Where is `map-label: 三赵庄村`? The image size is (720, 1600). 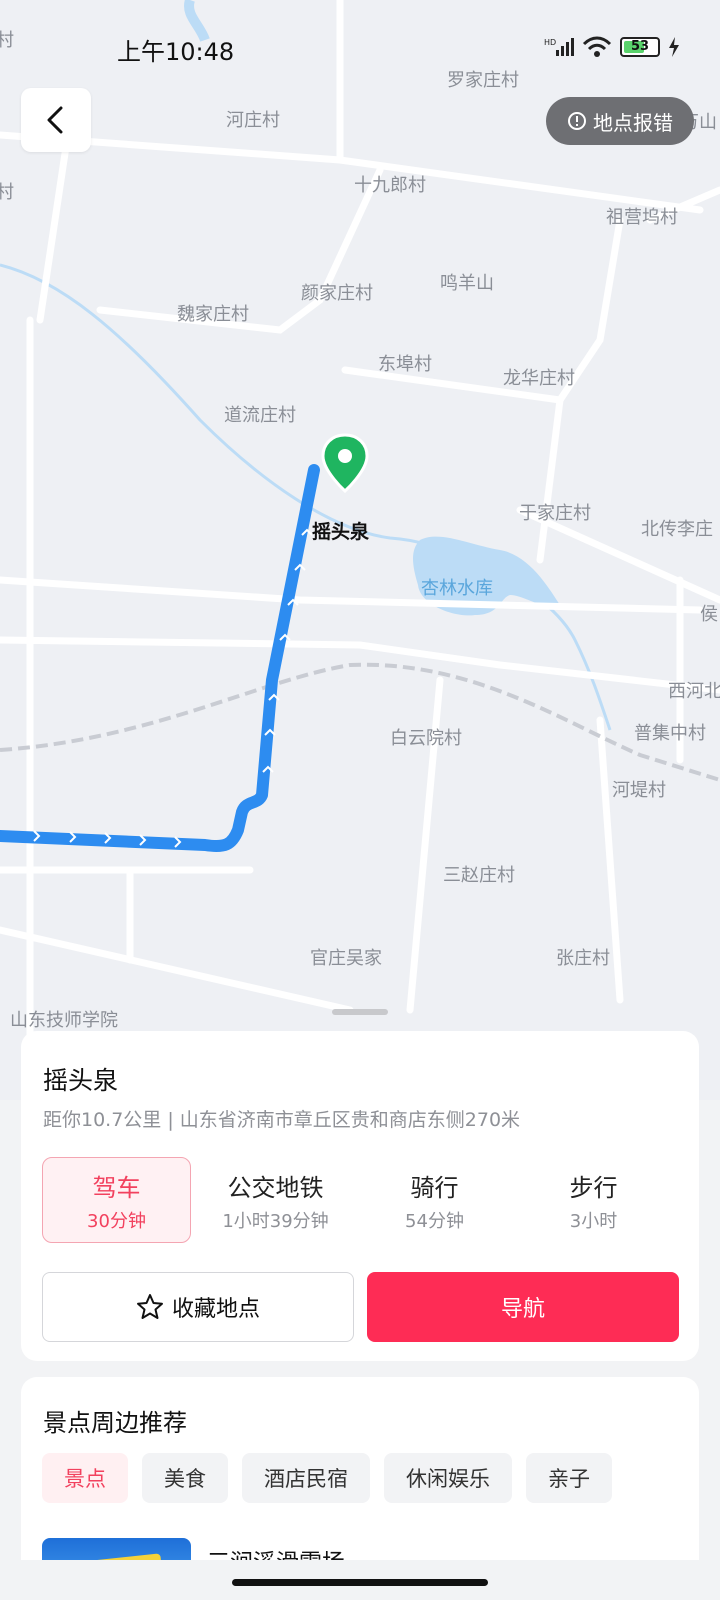
map-label: 三赵庄村 is located at coordinates (479, 875).